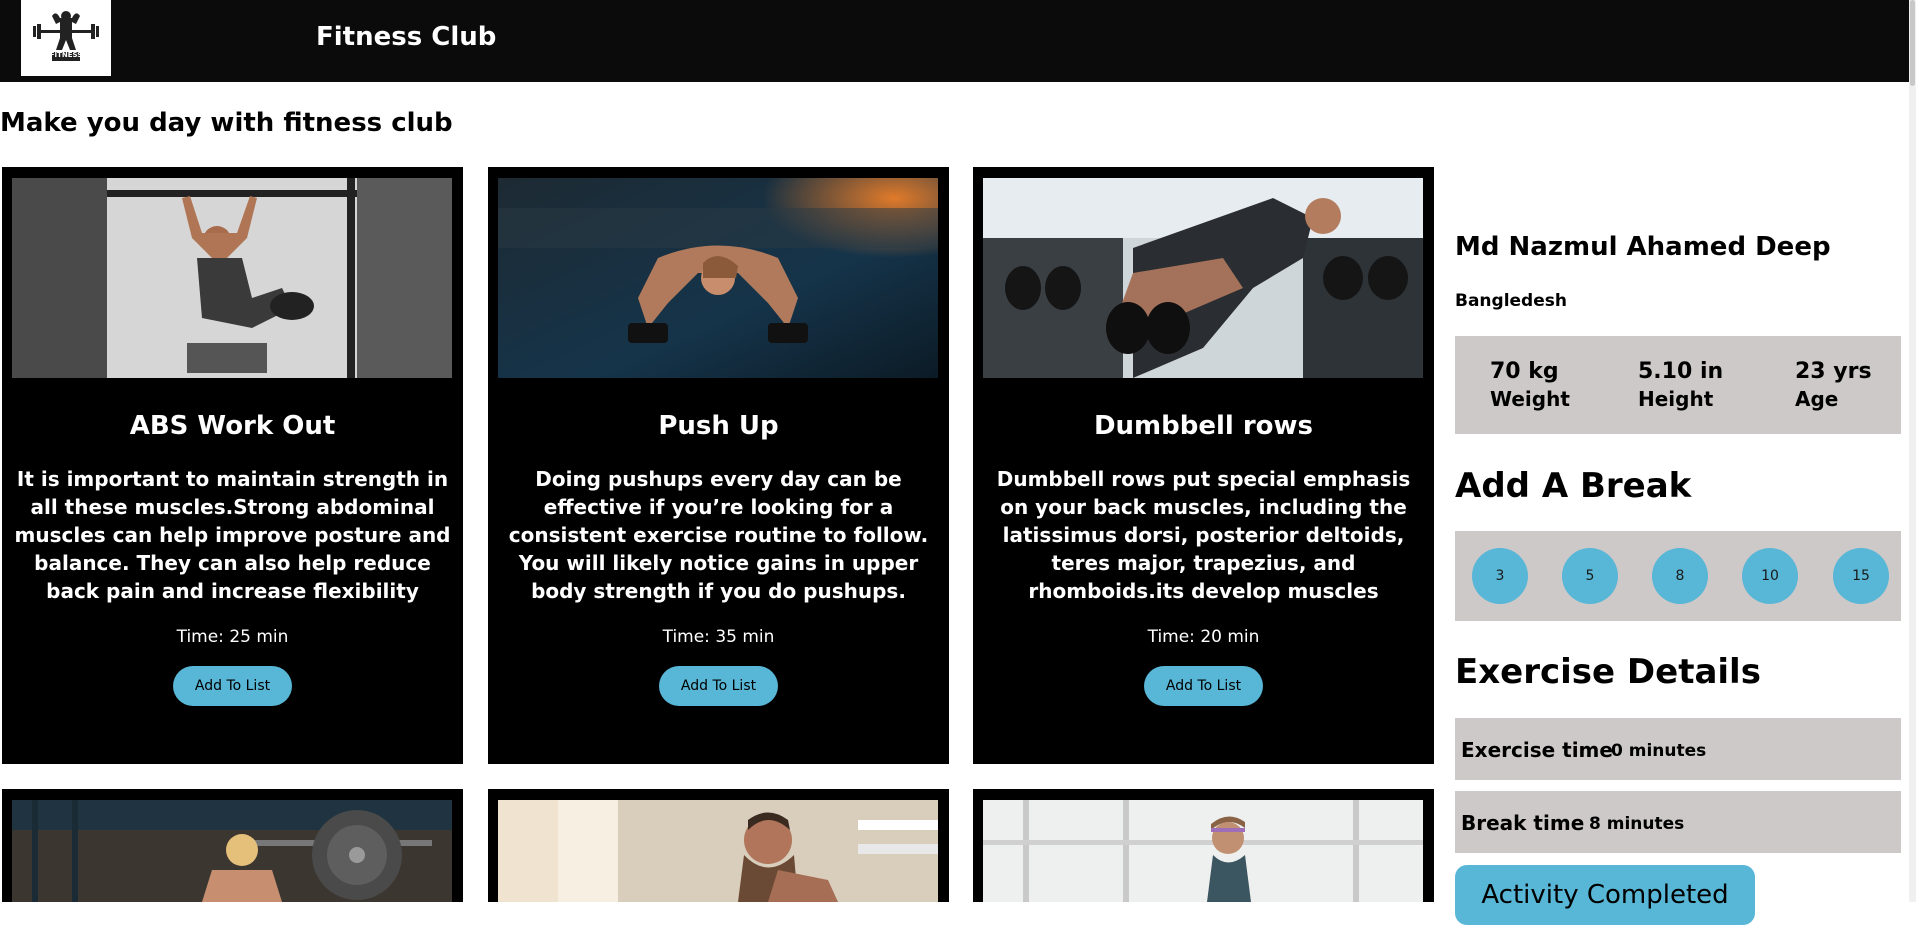  I want to click on exercise-title: Dumbbell rows, so click(1203, 426).